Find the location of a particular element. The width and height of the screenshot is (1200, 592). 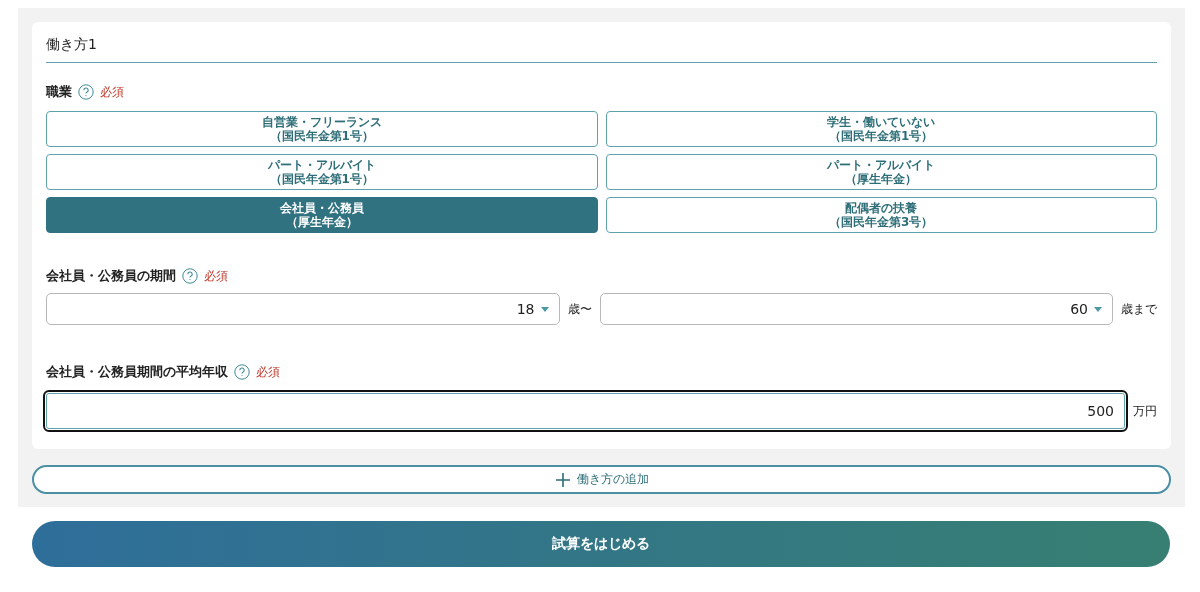

field-label: 職業 is located at coordinates (59, 92).